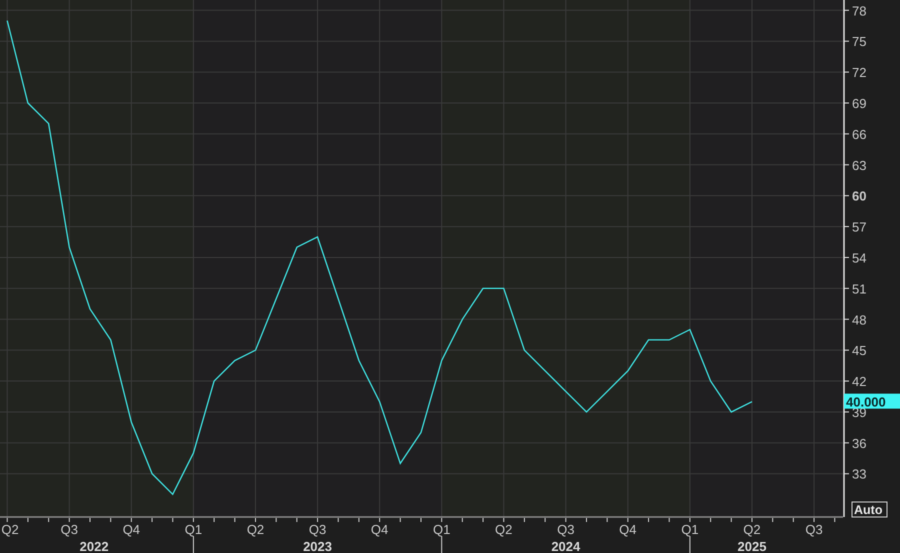  I want to click on year-label: 2023, so click(317, 546).